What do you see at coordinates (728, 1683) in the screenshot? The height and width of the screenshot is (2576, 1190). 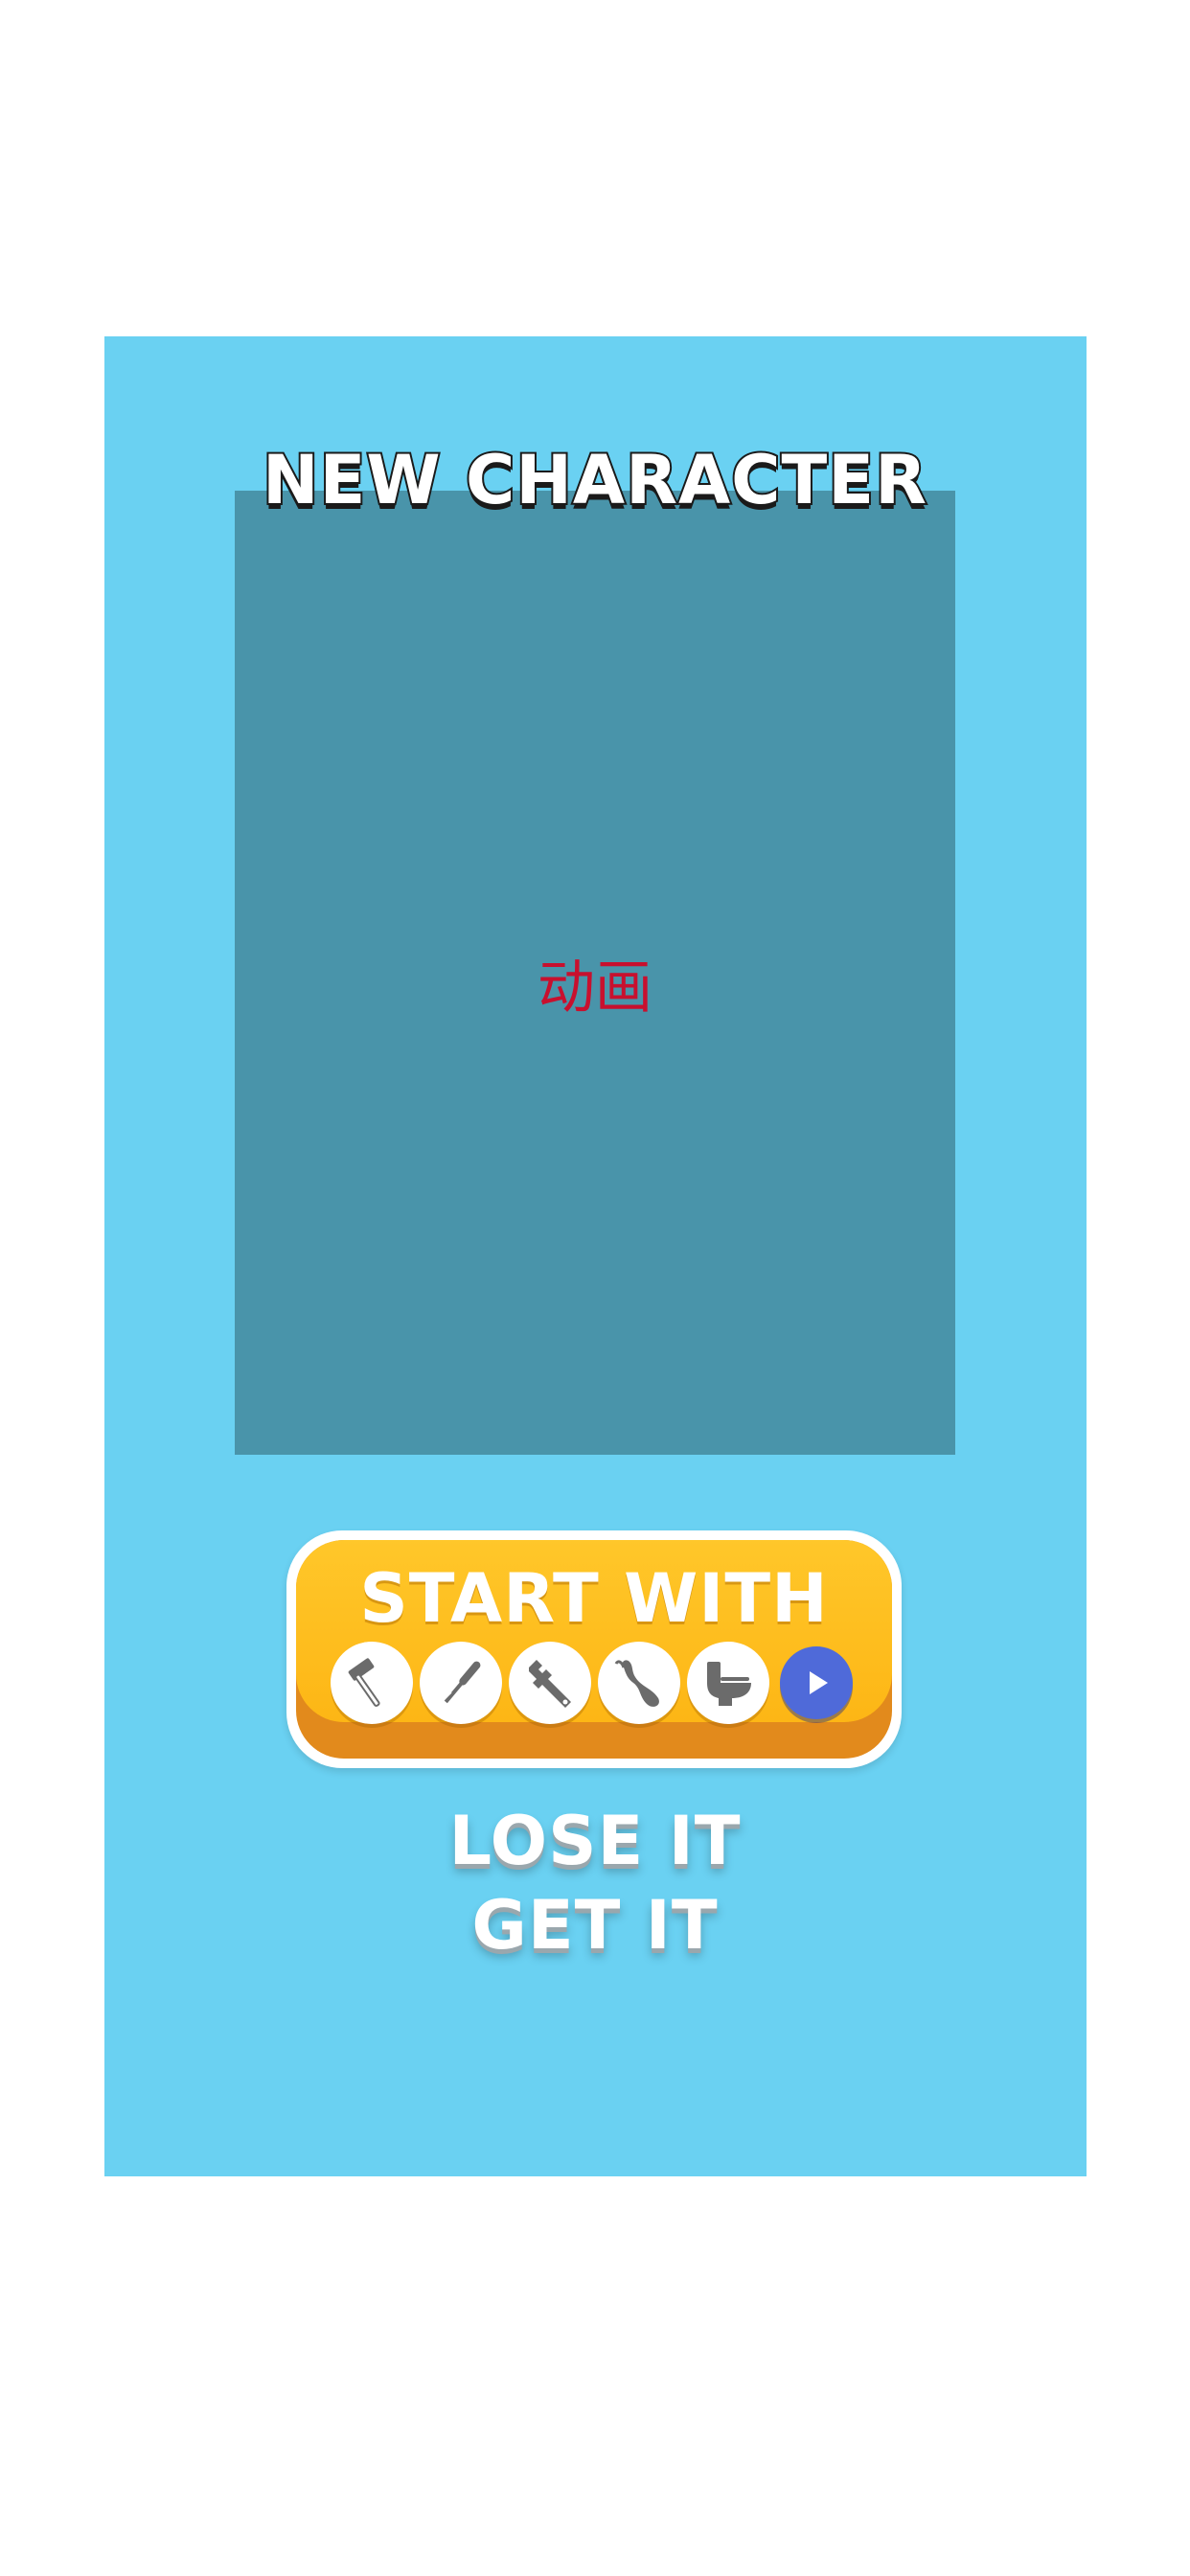 I see `toilet-icon` at bounding box center [728, 1683].